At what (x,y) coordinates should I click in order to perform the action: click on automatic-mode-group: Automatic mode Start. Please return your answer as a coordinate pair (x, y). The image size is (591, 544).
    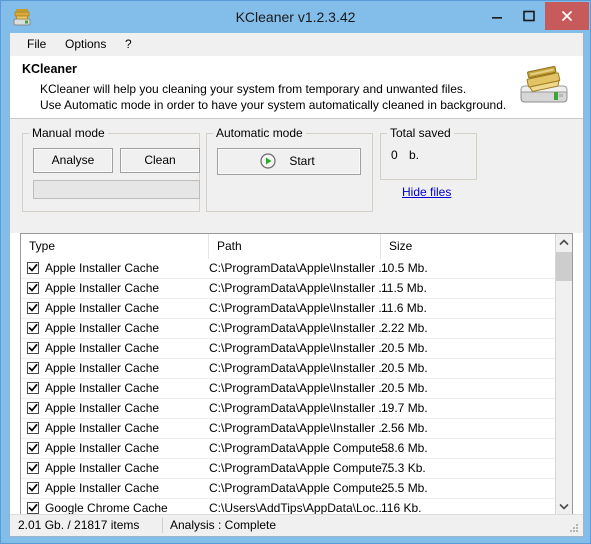
    Looking at the image, I should click on (289, 169).